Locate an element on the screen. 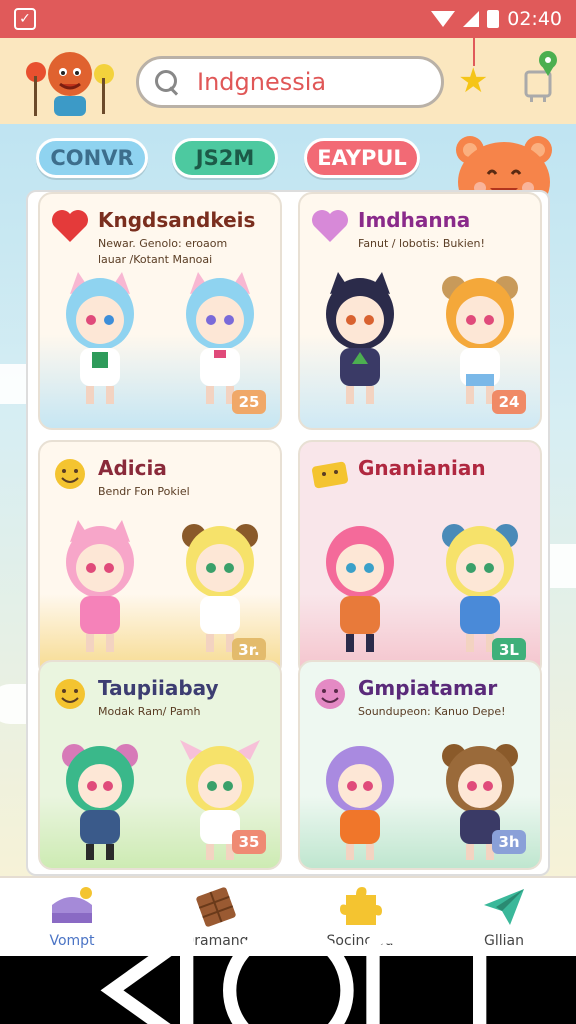 The height and width of the screenshot is (1024, 576). card-title: Imdhanna is located at coordinates (414, 220).